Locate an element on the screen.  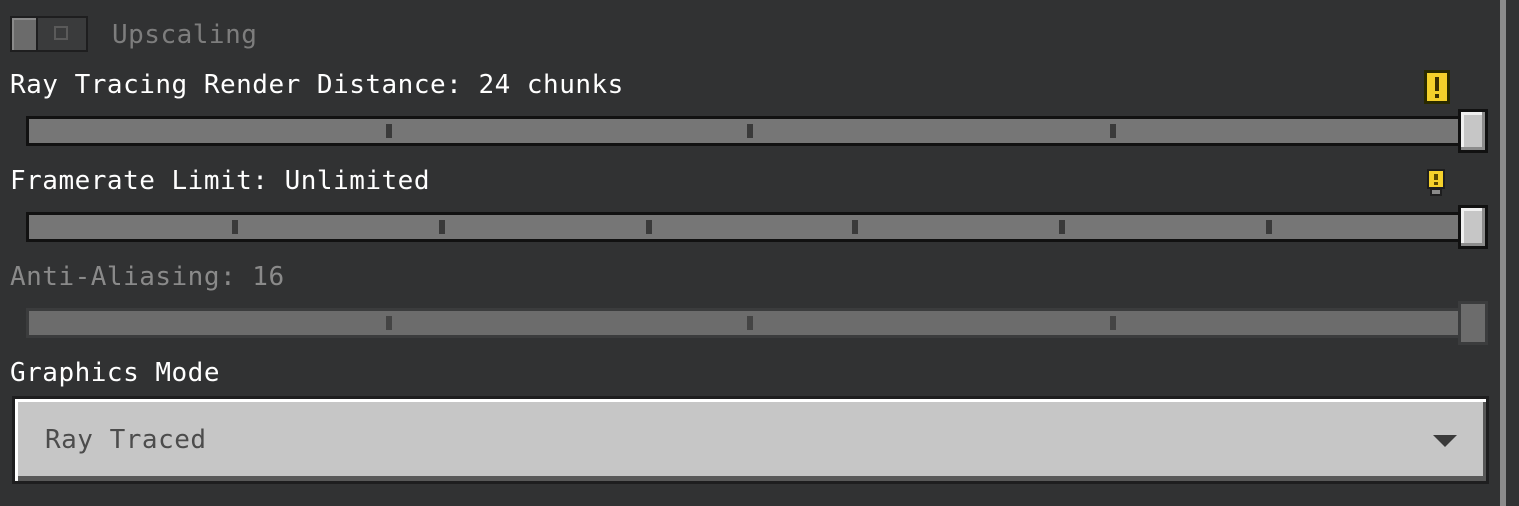
ray-tracing-distance-handle is located at coordinates (1473, 131).